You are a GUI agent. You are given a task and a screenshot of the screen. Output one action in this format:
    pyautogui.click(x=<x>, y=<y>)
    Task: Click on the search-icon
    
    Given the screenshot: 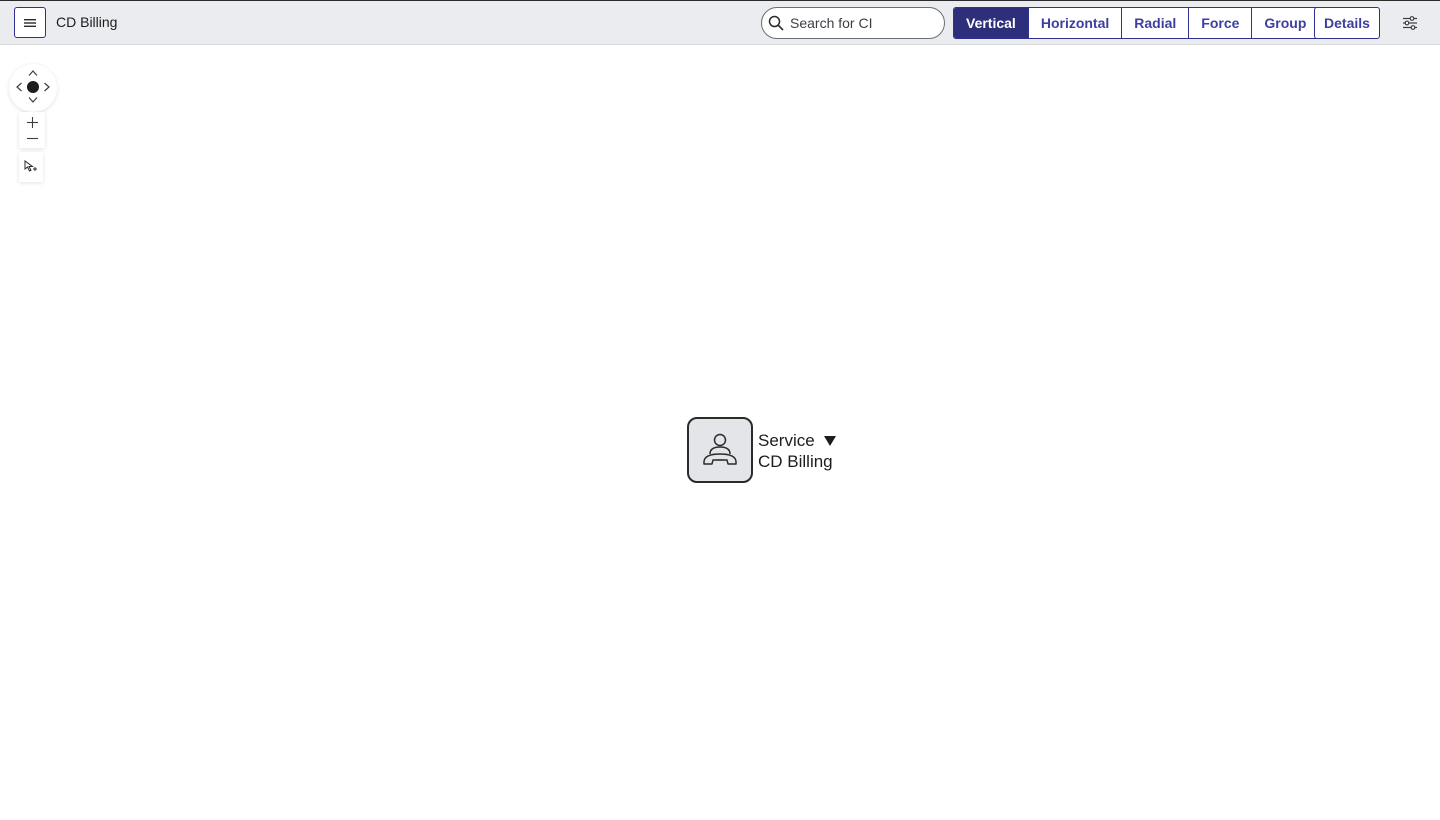 What is the action you would take?
    pyautogui.click(x=776, y=23)
    